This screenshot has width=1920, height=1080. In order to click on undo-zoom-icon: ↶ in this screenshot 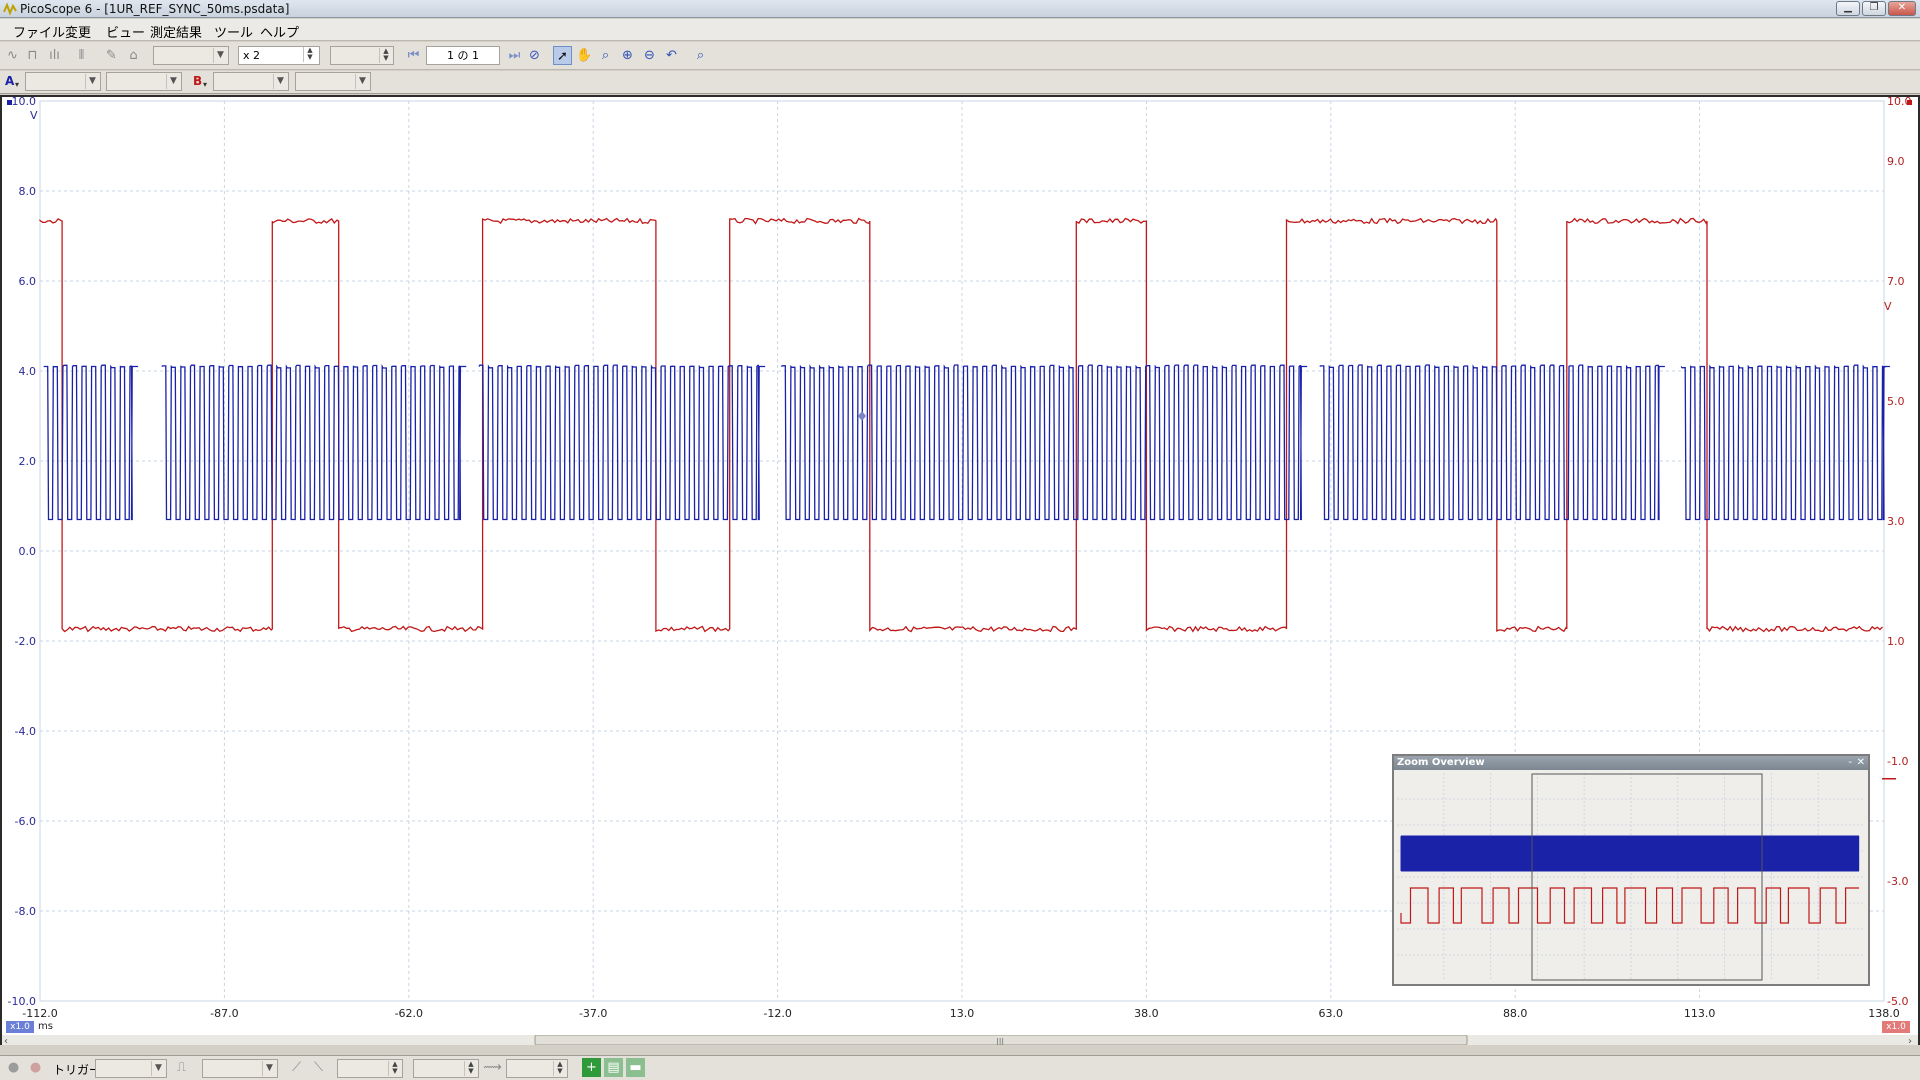, I will do `click(671, 55)`.